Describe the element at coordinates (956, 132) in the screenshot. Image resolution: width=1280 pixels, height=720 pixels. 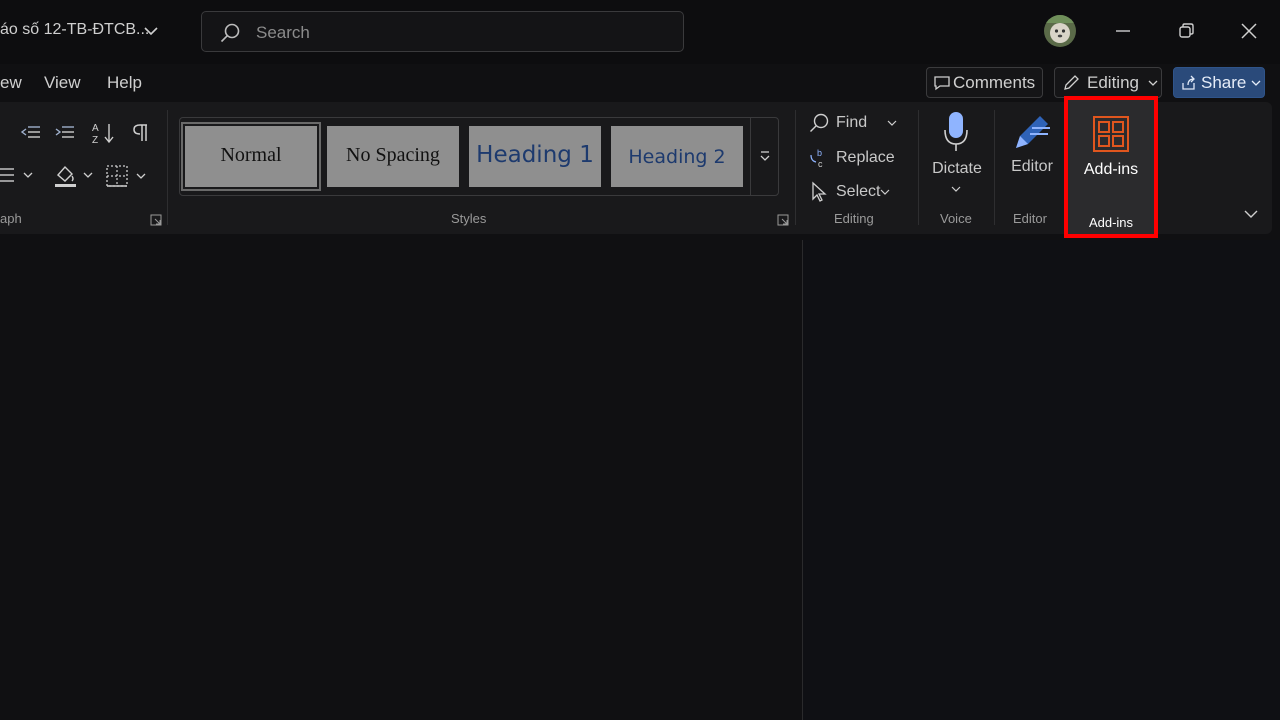
I see `microphone-icon` at that location.